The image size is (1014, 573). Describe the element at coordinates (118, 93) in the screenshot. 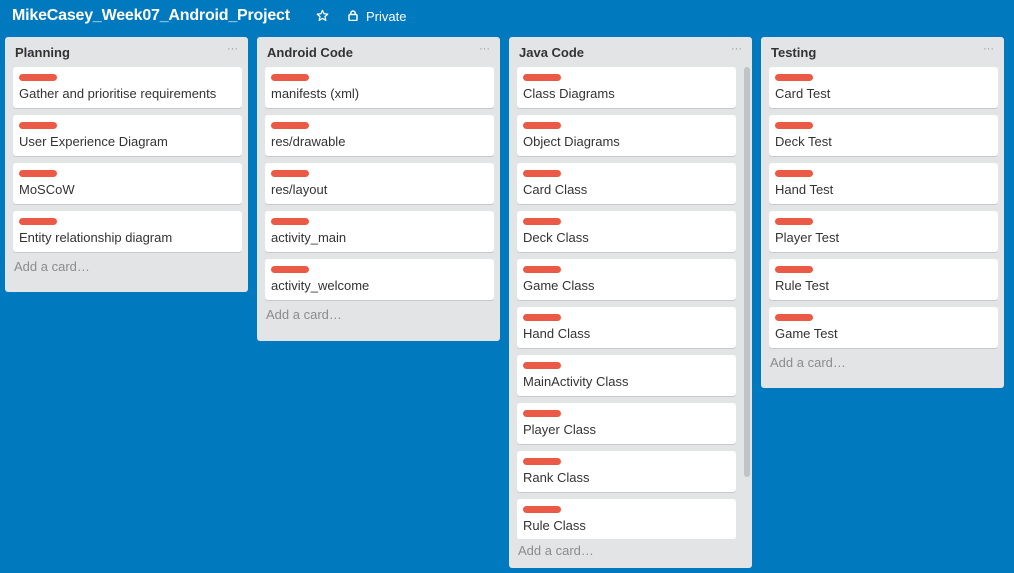

I see `card-title: Gather and prioritise requirements` at that location.